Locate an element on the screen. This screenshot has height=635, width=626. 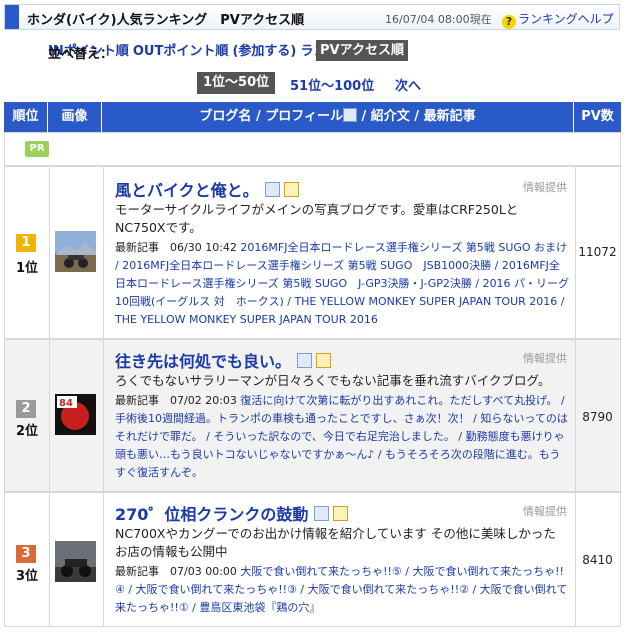
rank-cell: 2 2位 is located at coordinates (27, 415).